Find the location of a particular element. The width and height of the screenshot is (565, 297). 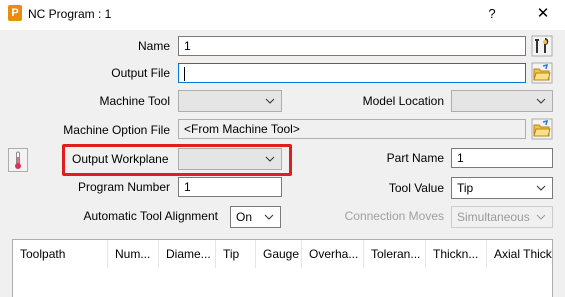

window-title: NC Program : 1 is located at coordinates (70, 14).